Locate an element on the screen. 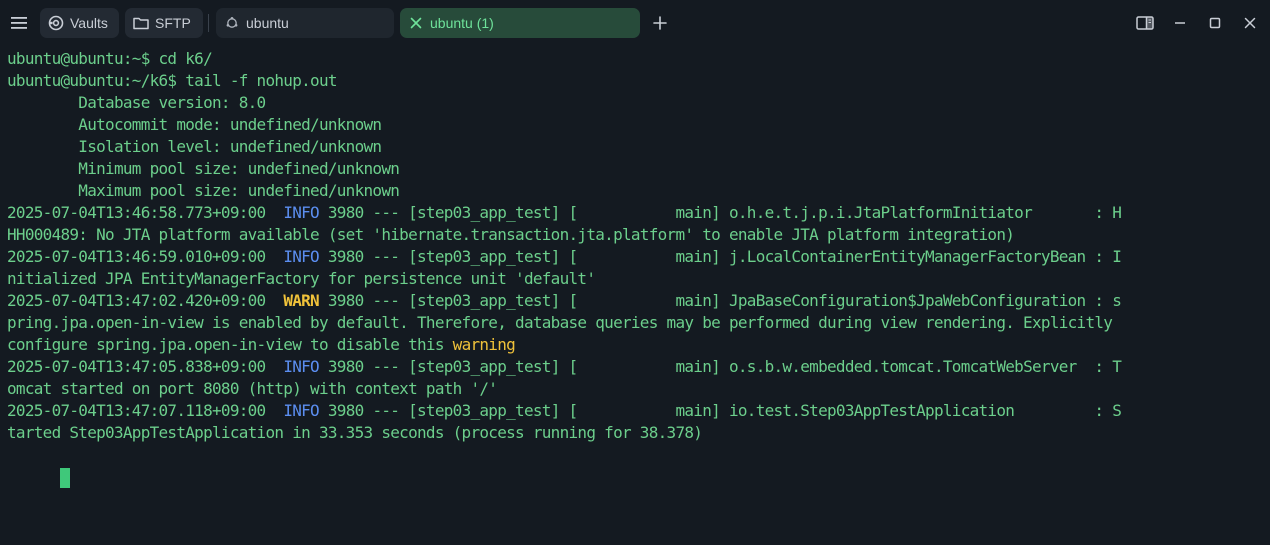 Image resolution: width=1270 pixels, height=545 pixels. tab-ubuntu-1: ubuntu (1) is located at coordinates (520, 23).